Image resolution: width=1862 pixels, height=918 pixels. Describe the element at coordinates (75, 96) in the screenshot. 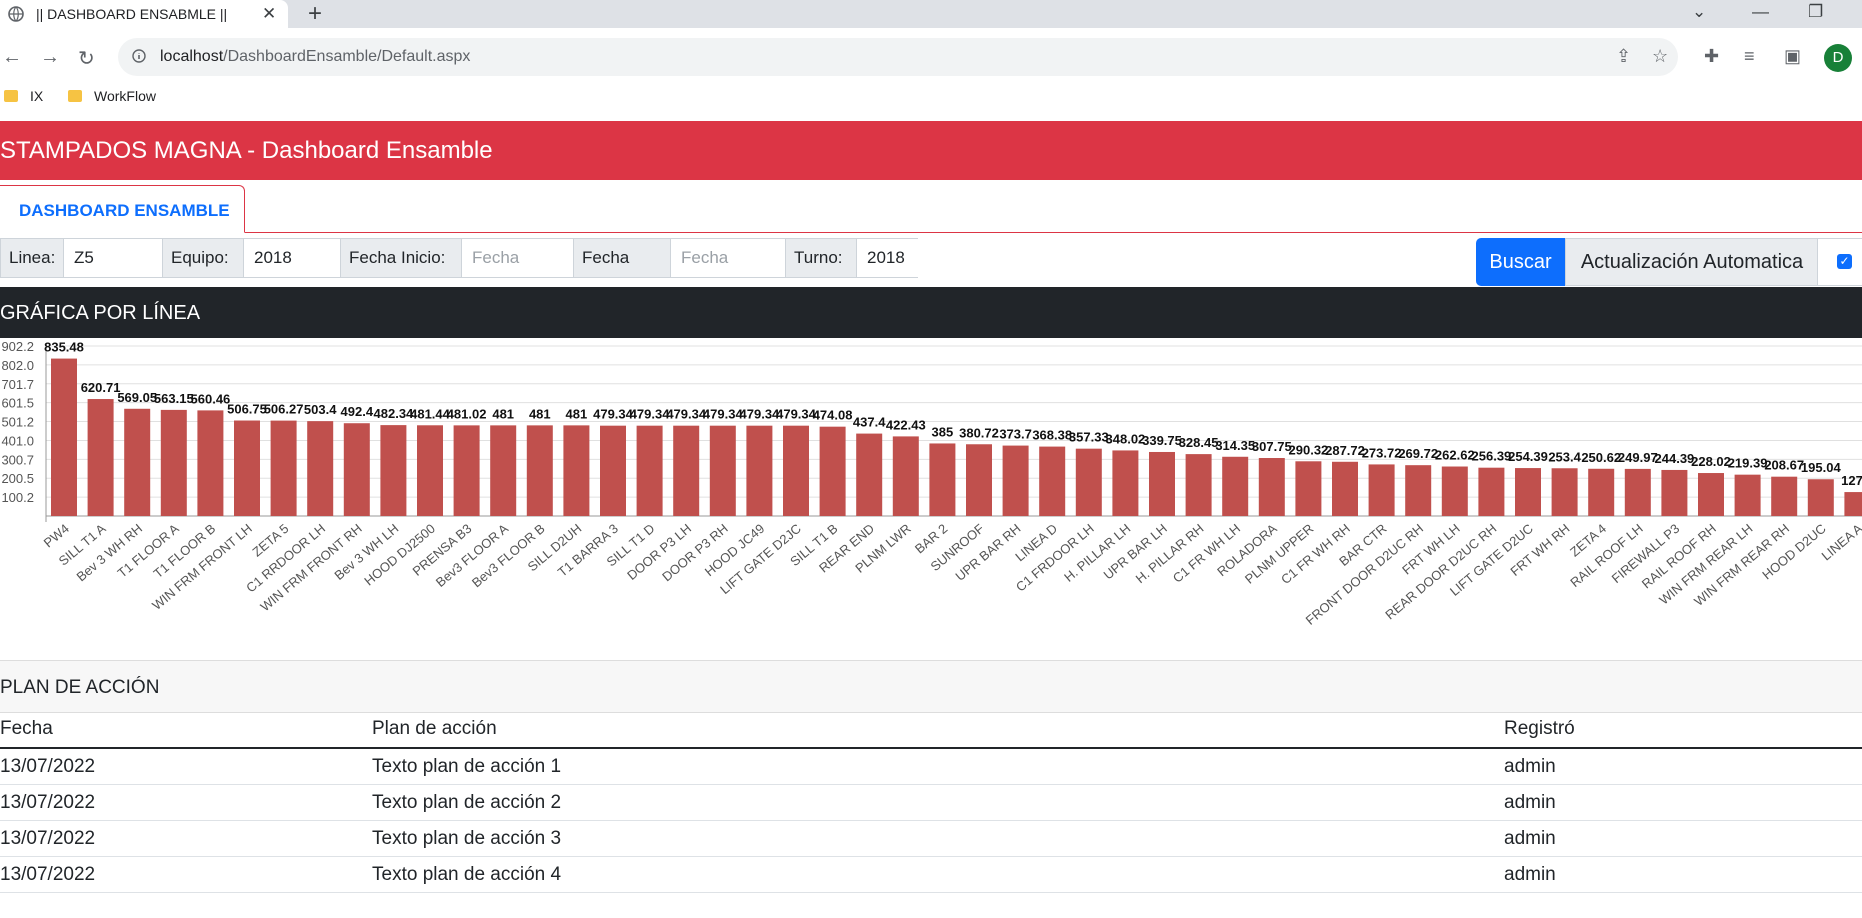

I see `folder-icon` at that location.